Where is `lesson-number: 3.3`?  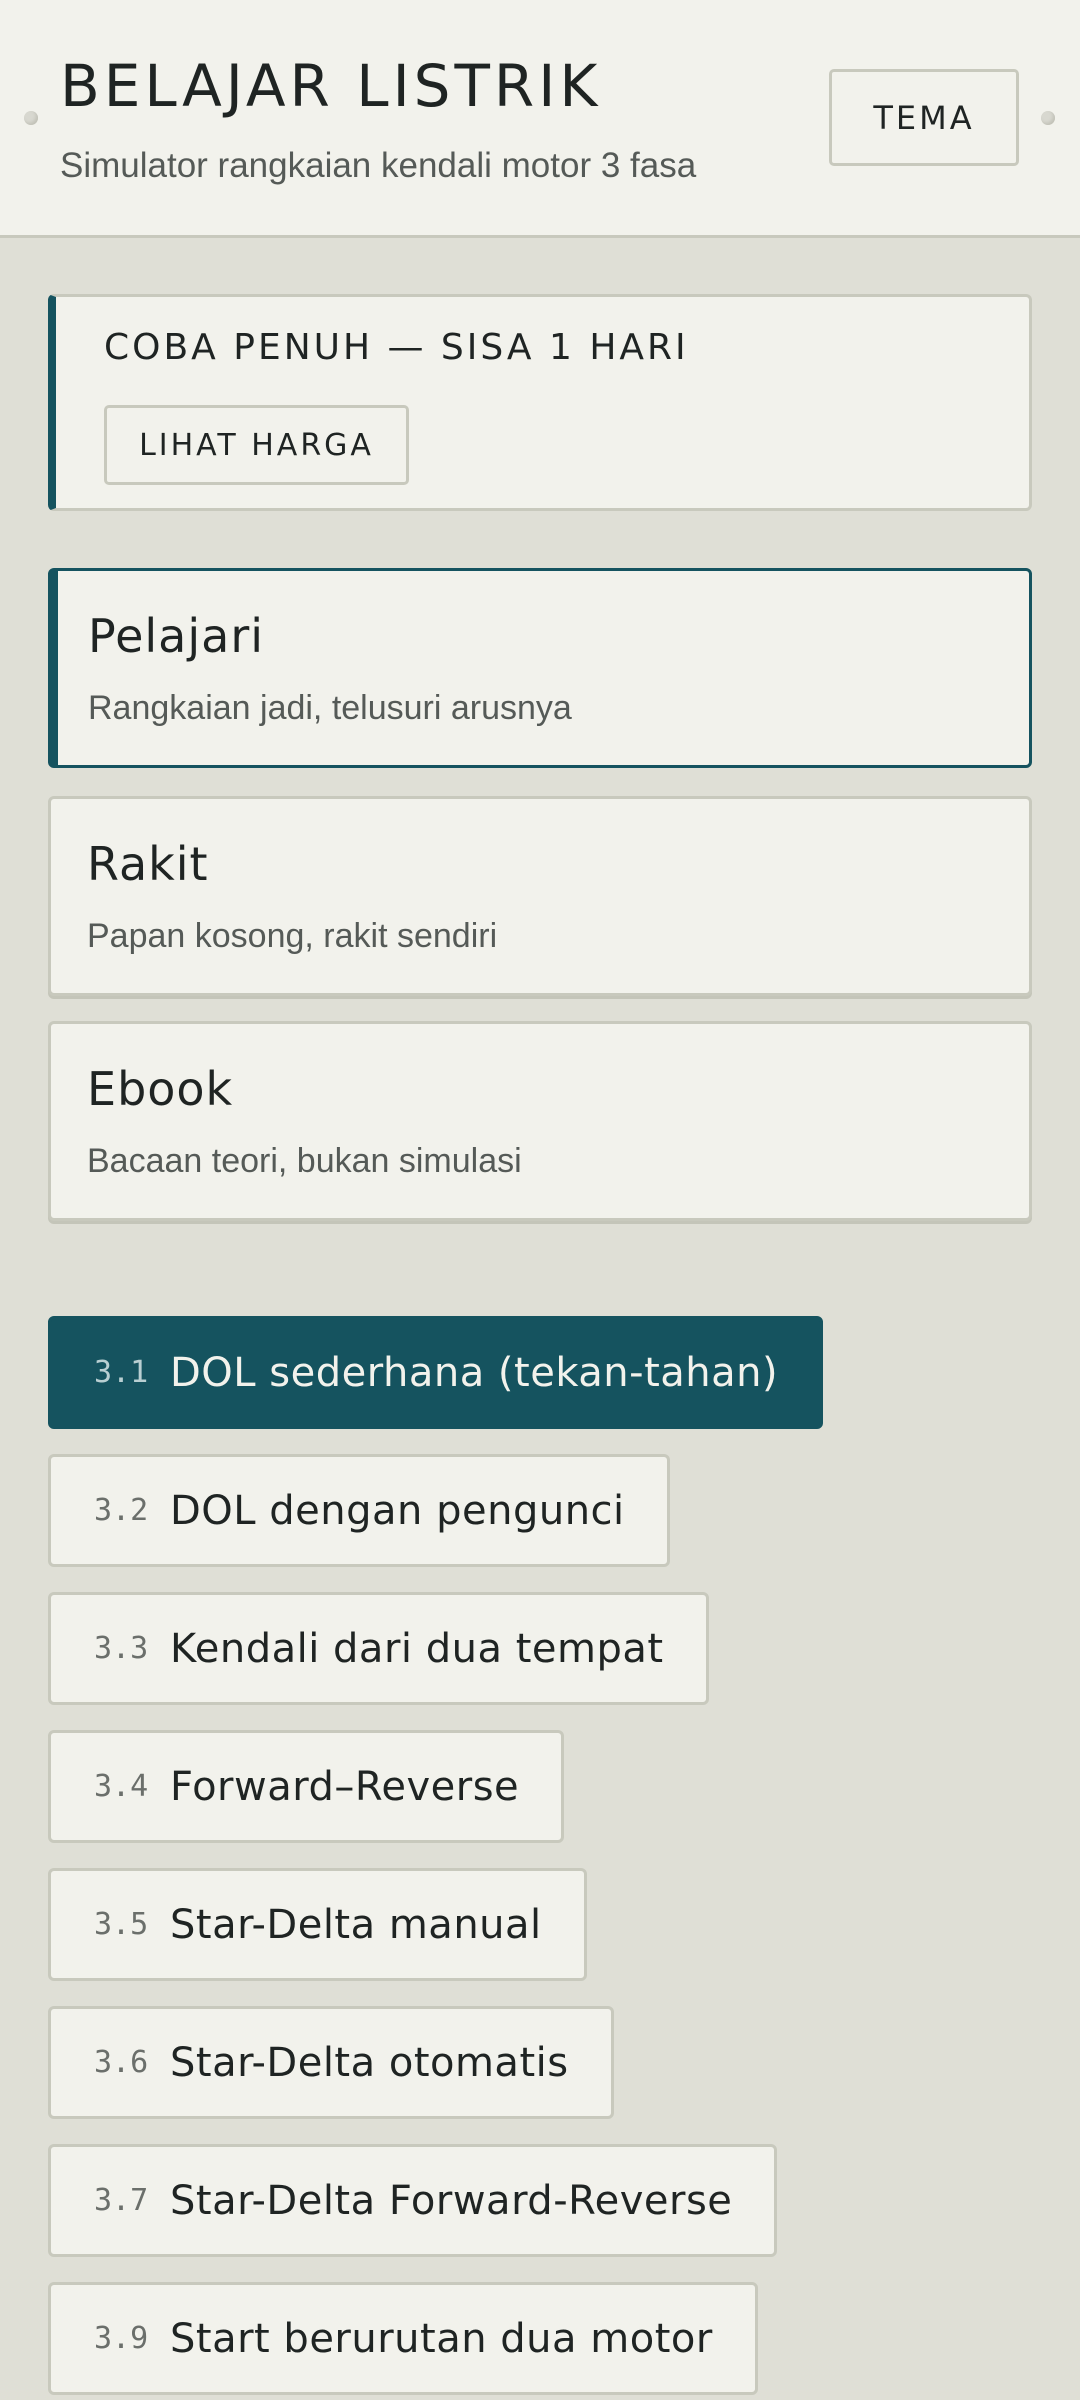
lesson-number: 3.3 is located at coordinates (121, 1648).